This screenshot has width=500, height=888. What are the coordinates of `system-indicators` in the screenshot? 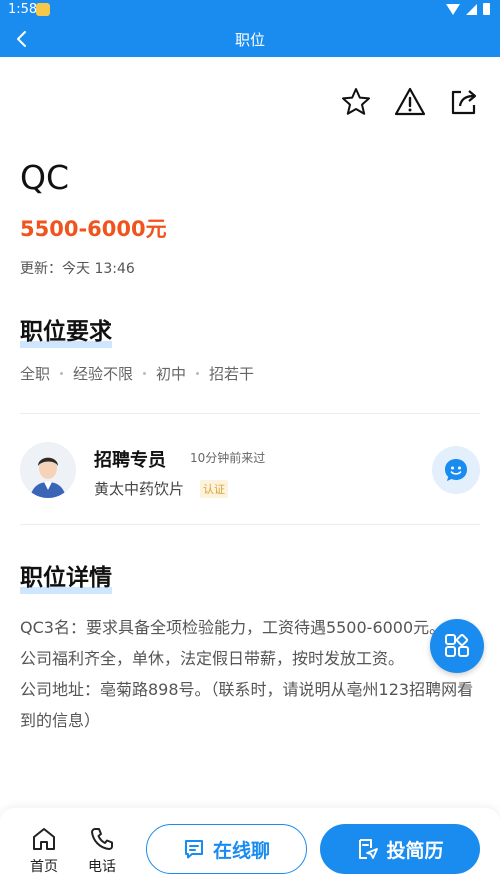 It's located at (468, 9).